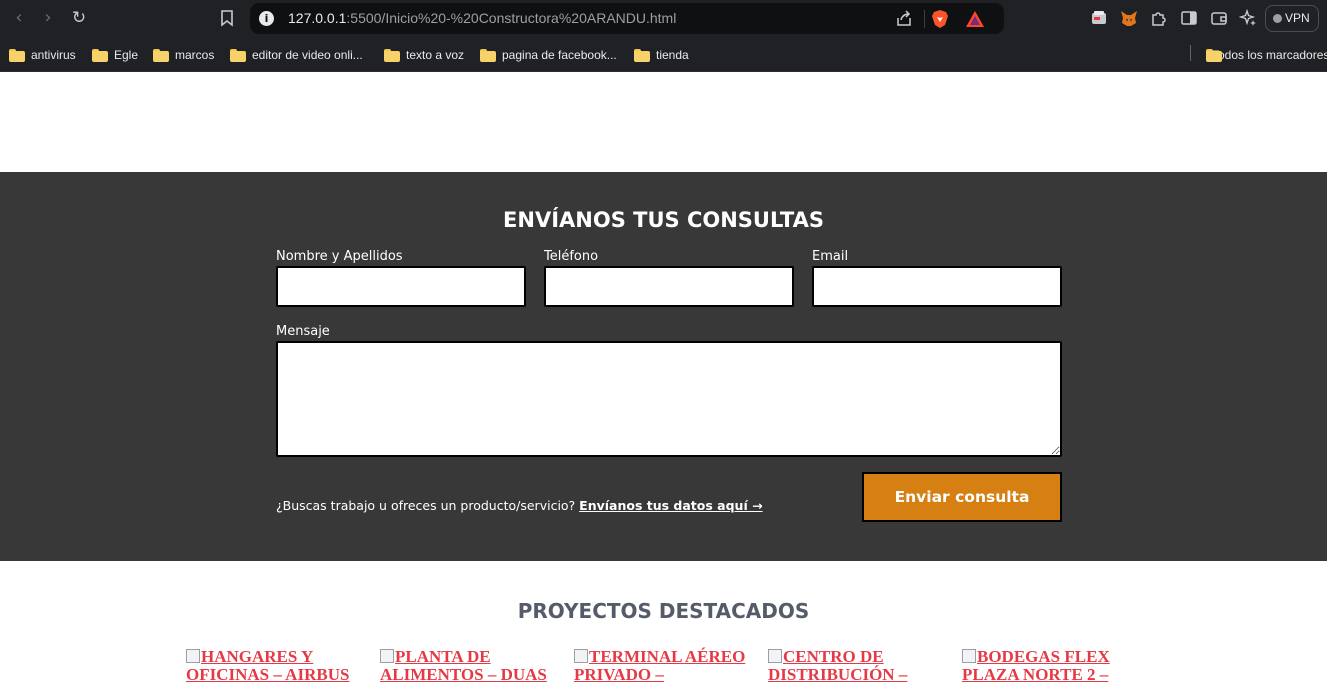 Image resolution: width=1327 pixels, height=684 pixels. Describe the element at coordinates (669, 286) in the screenshot. I see `phone-input` at that location.